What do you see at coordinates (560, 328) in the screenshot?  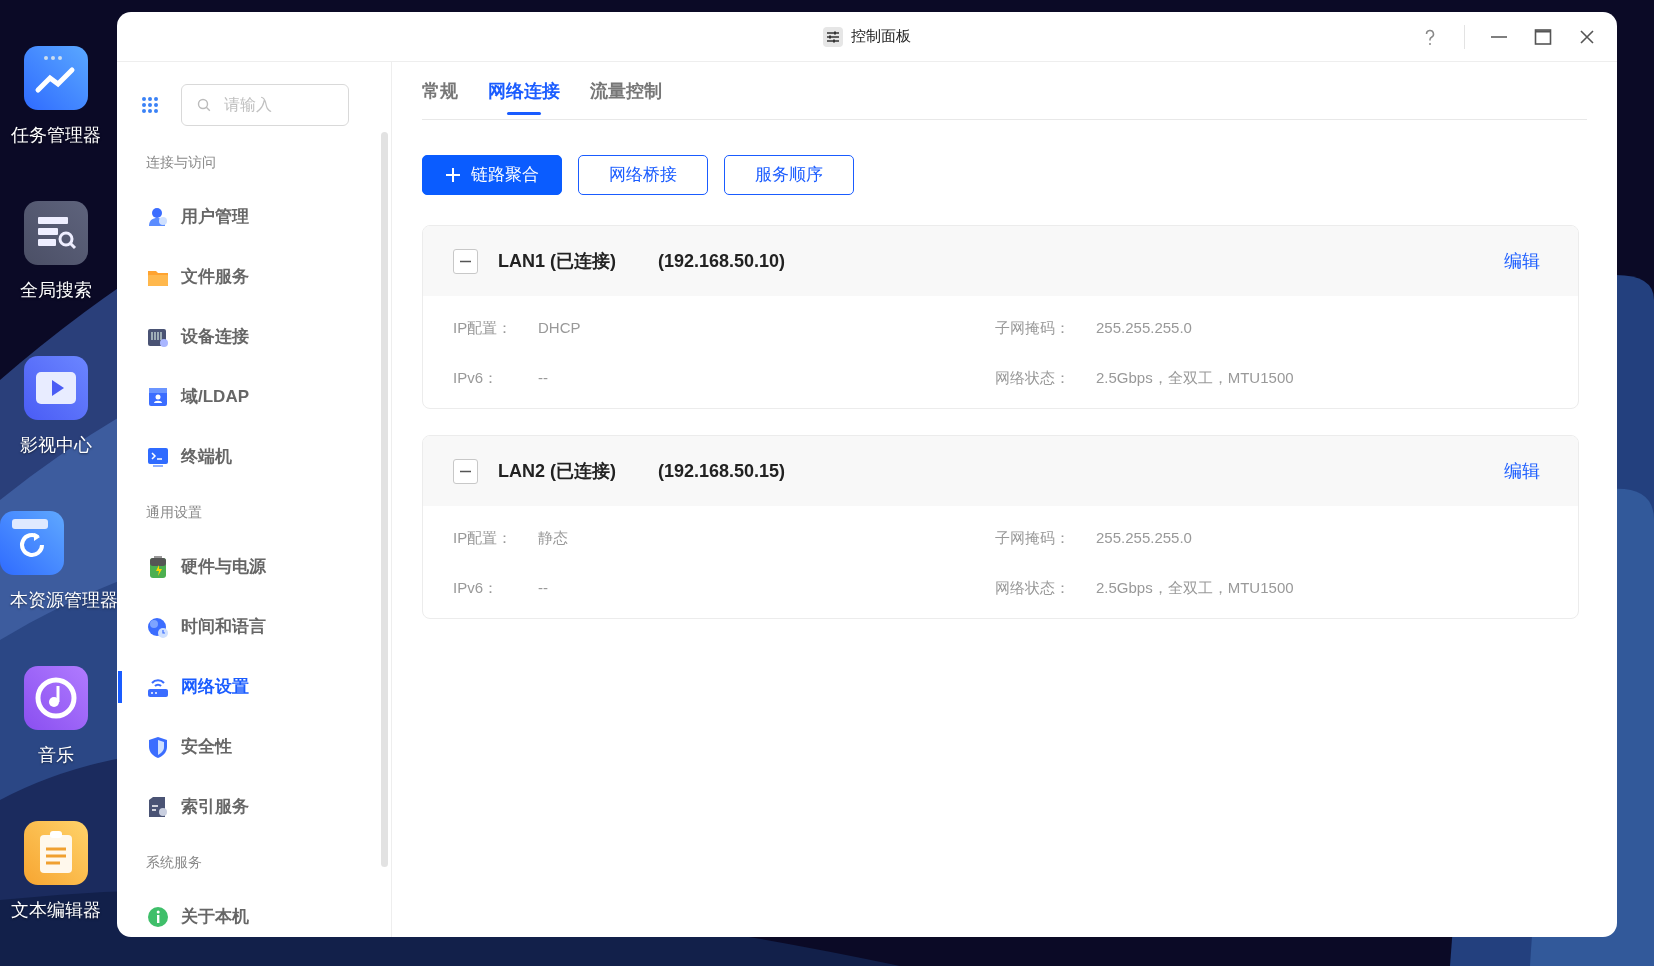 I see `field-value: DHCP` at bounding box center [560, 328].